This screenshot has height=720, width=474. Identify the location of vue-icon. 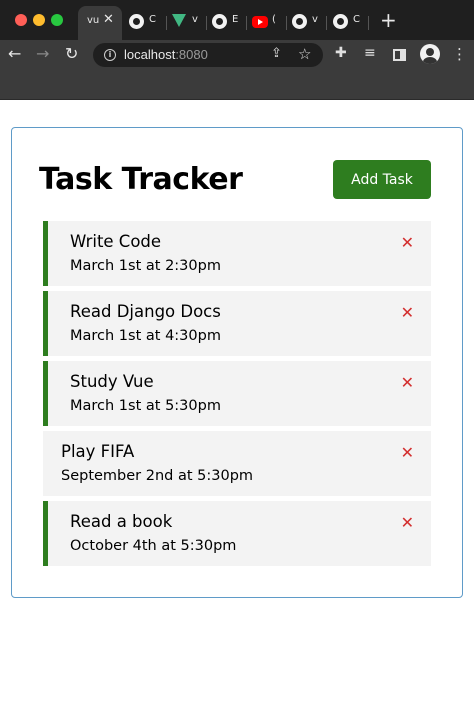
(179, 20).